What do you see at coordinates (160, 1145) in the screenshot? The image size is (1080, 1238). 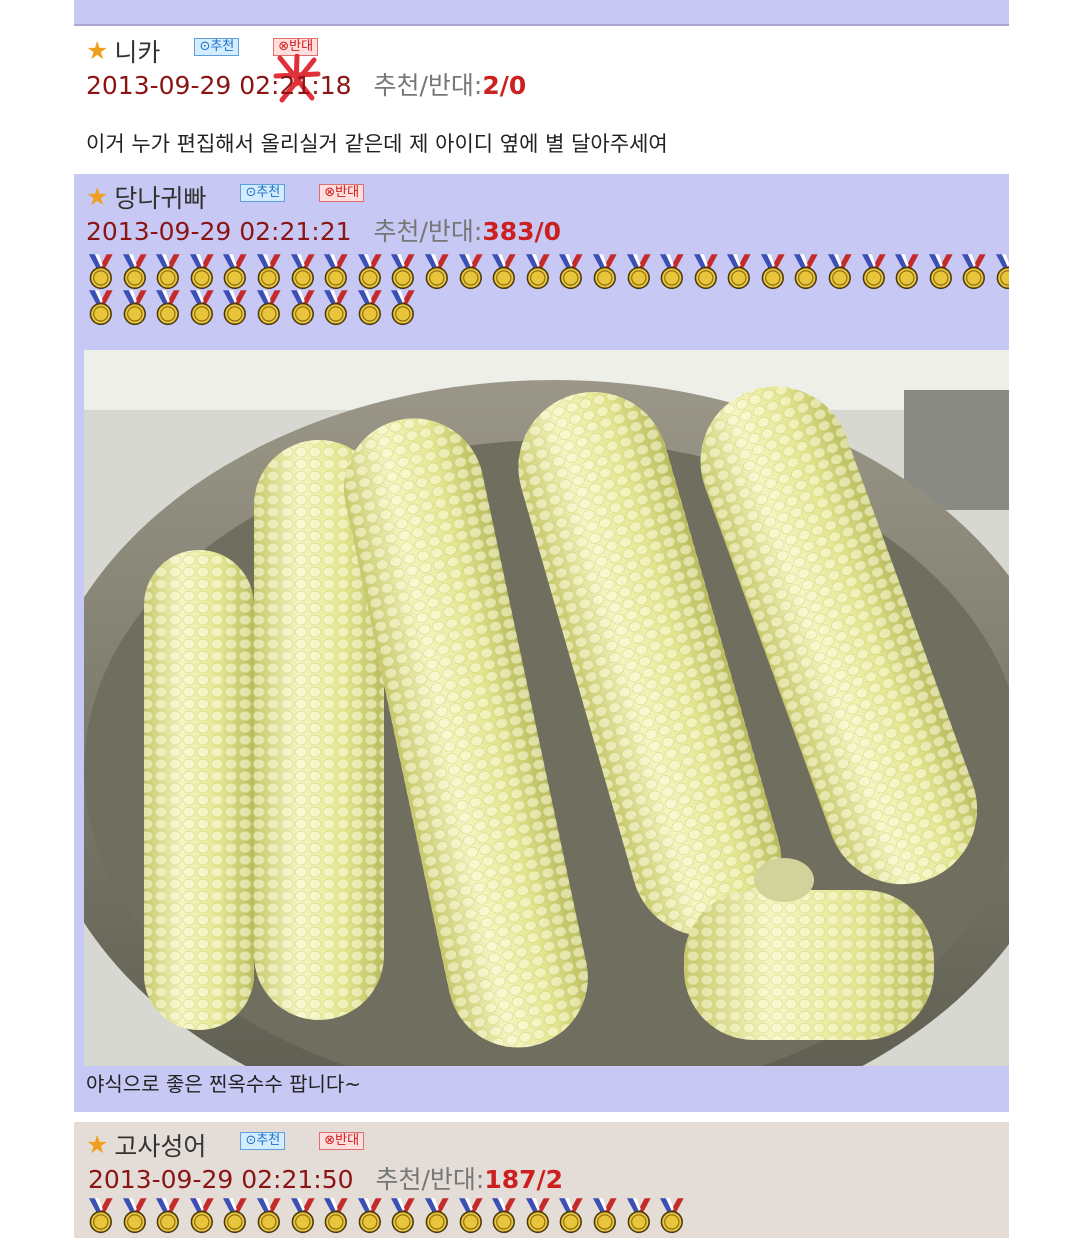 I see `nickname: 고사성어` at bounding box center [160, 1145].